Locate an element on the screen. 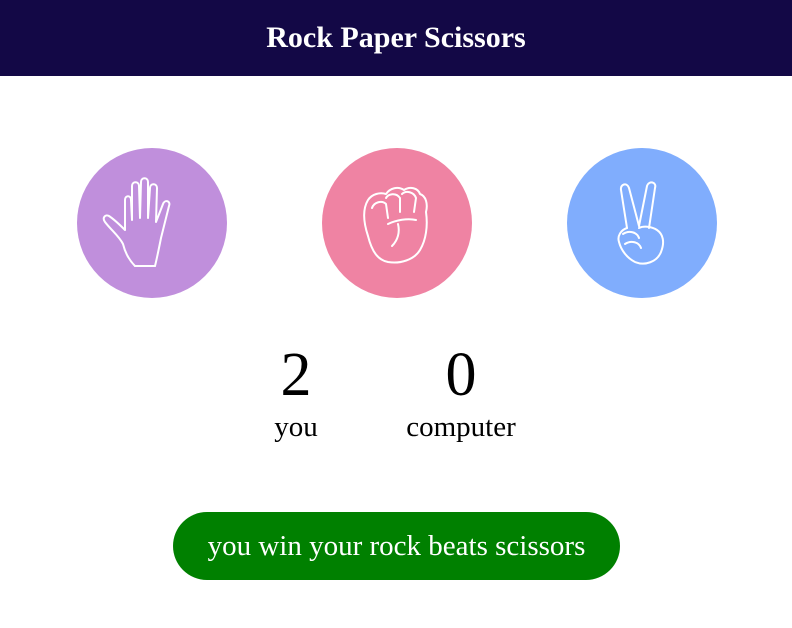 This screenshot has width=792, height=628. computer-score: 0 computer is located at coordinates (461, 392).